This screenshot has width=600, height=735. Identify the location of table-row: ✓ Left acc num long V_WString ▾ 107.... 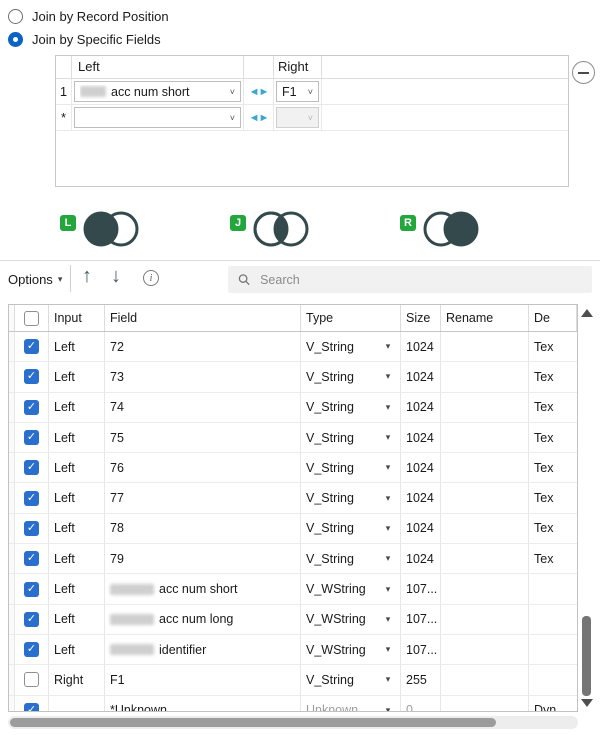
(293, 619).